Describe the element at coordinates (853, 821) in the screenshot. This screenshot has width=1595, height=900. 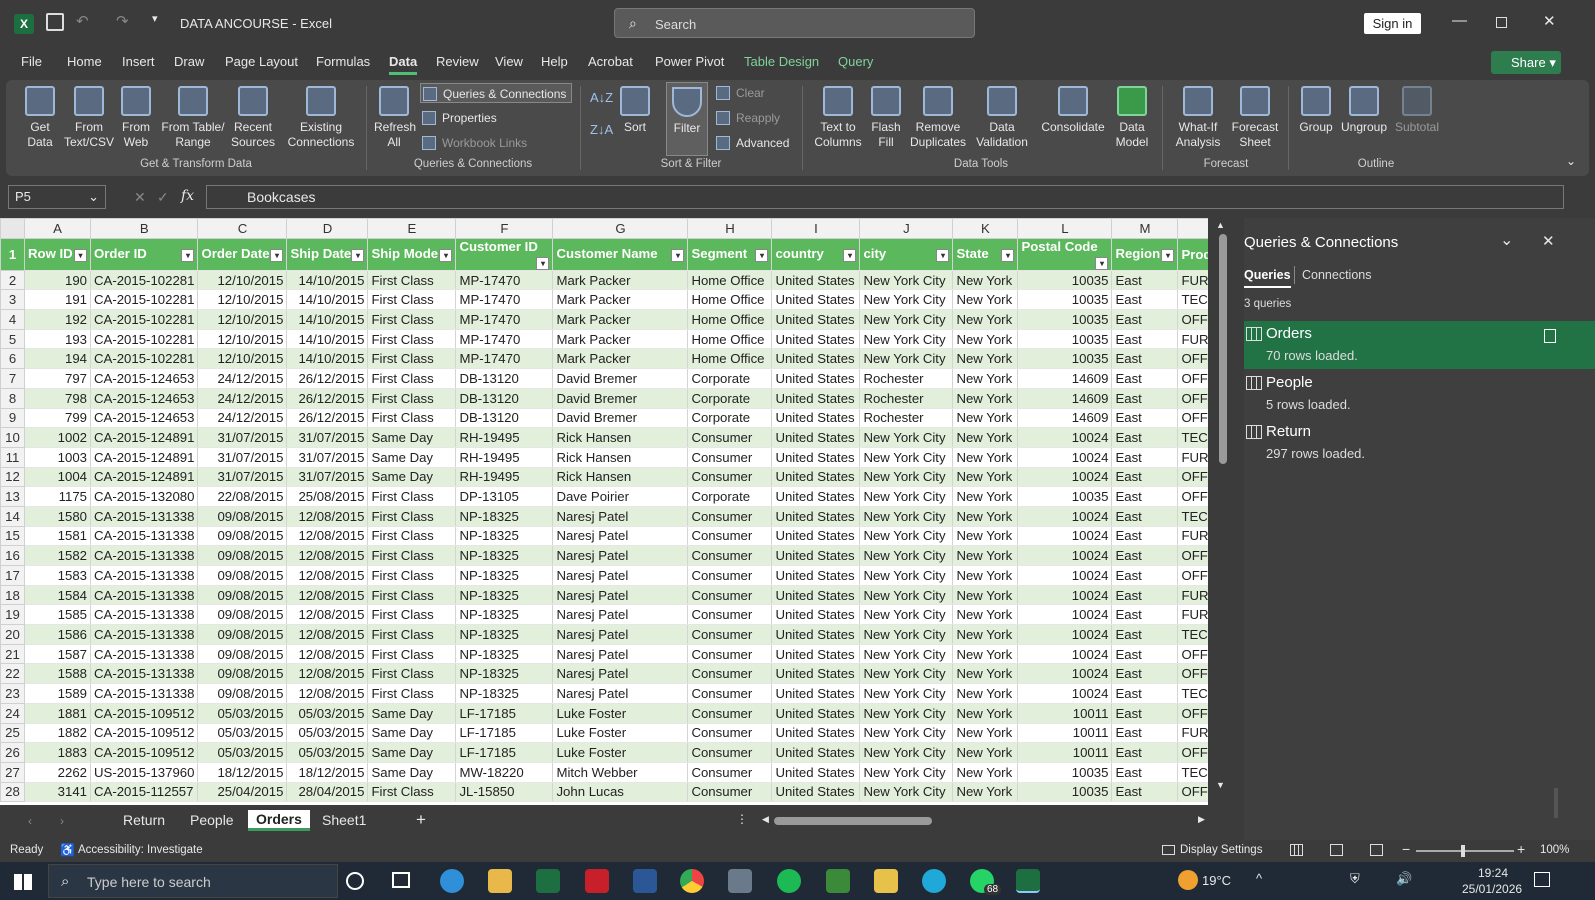
I see `h-scroll-thumb` at that location.